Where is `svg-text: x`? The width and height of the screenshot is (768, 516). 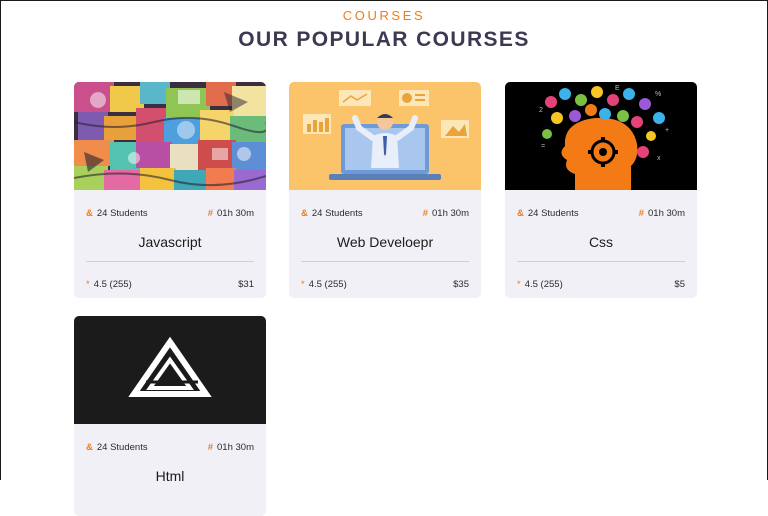 svg-text: x is located at coordinates (659, 158).